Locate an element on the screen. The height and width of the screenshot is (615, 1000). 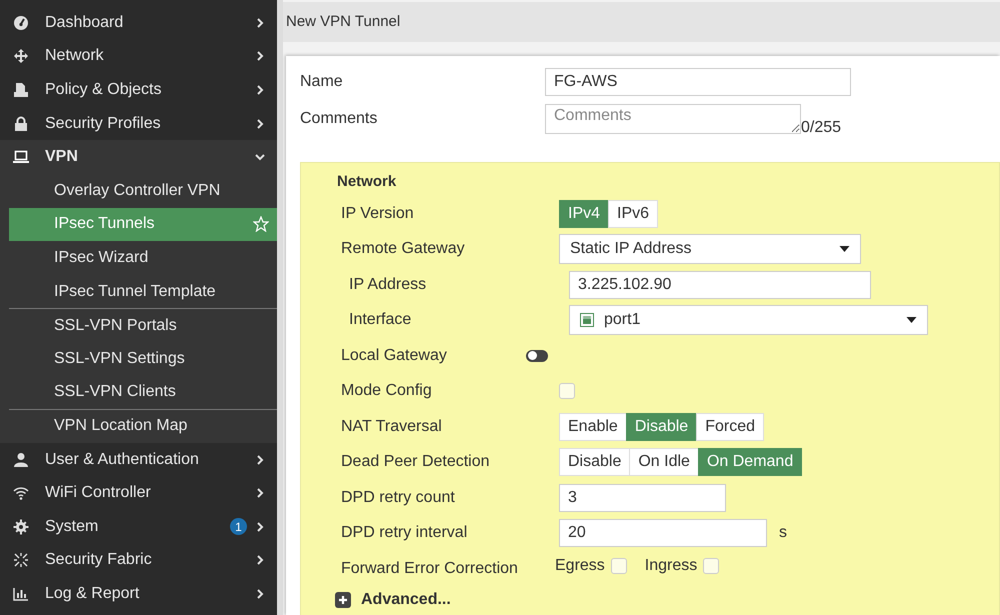
field-label: NAT Traversal is located at coordinates (391, 427).